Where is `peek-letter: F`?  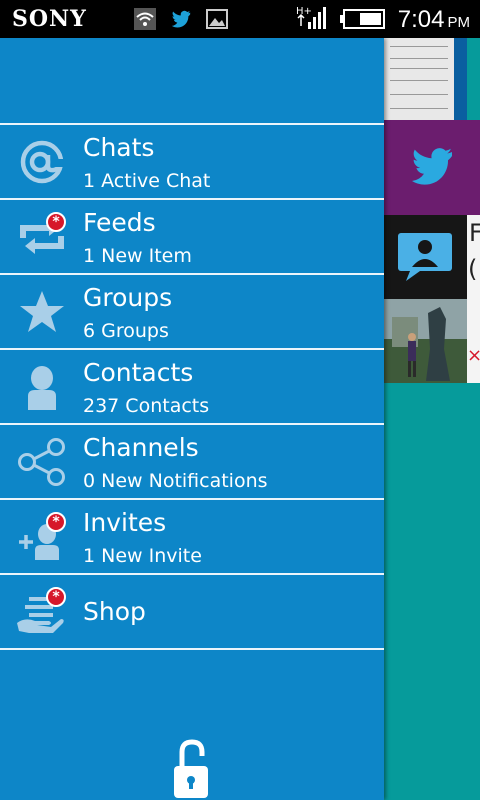
peek-letter: F is located at coordinates (474, 233).